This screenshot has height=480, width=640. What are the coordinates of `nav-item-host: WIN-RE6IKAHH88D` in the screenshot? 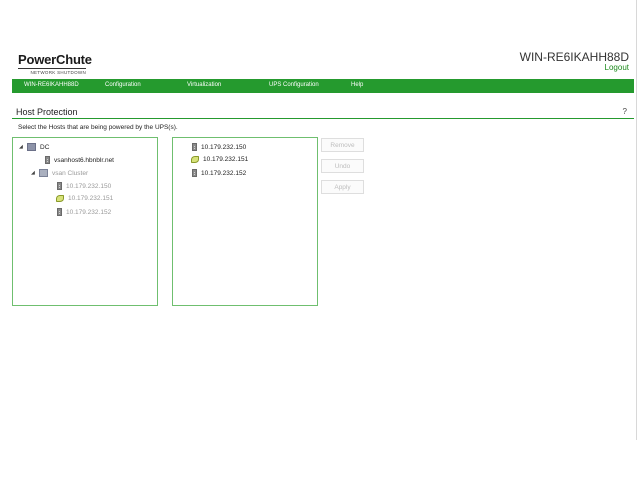 It's located at (51, 85).